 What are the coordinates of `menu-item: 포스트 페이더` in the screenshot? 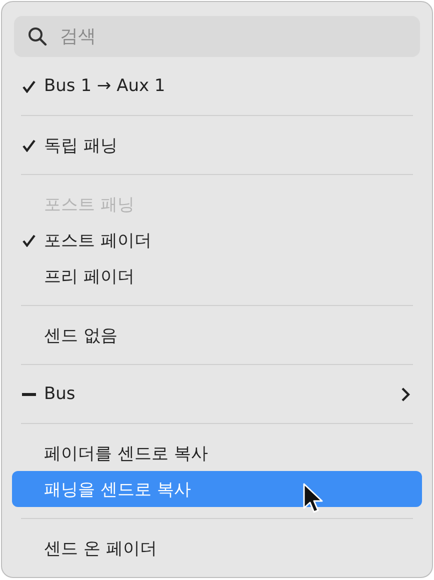 It's located at (217, 240).